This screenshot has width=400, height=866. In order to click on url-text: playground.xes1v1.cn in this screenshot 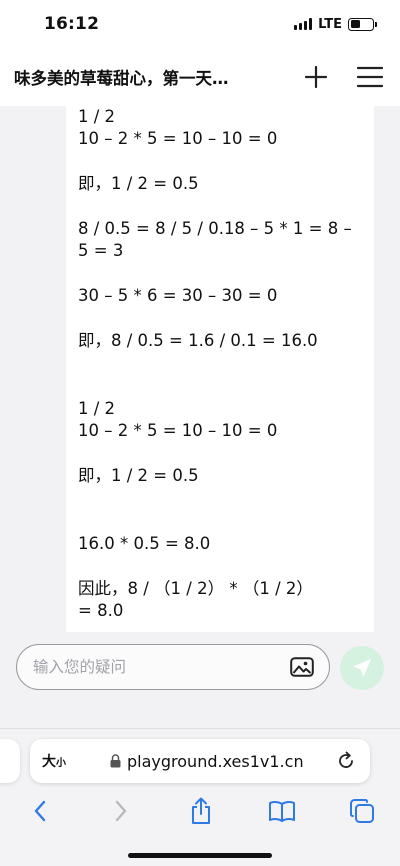, I will do `click(215, 761)`.